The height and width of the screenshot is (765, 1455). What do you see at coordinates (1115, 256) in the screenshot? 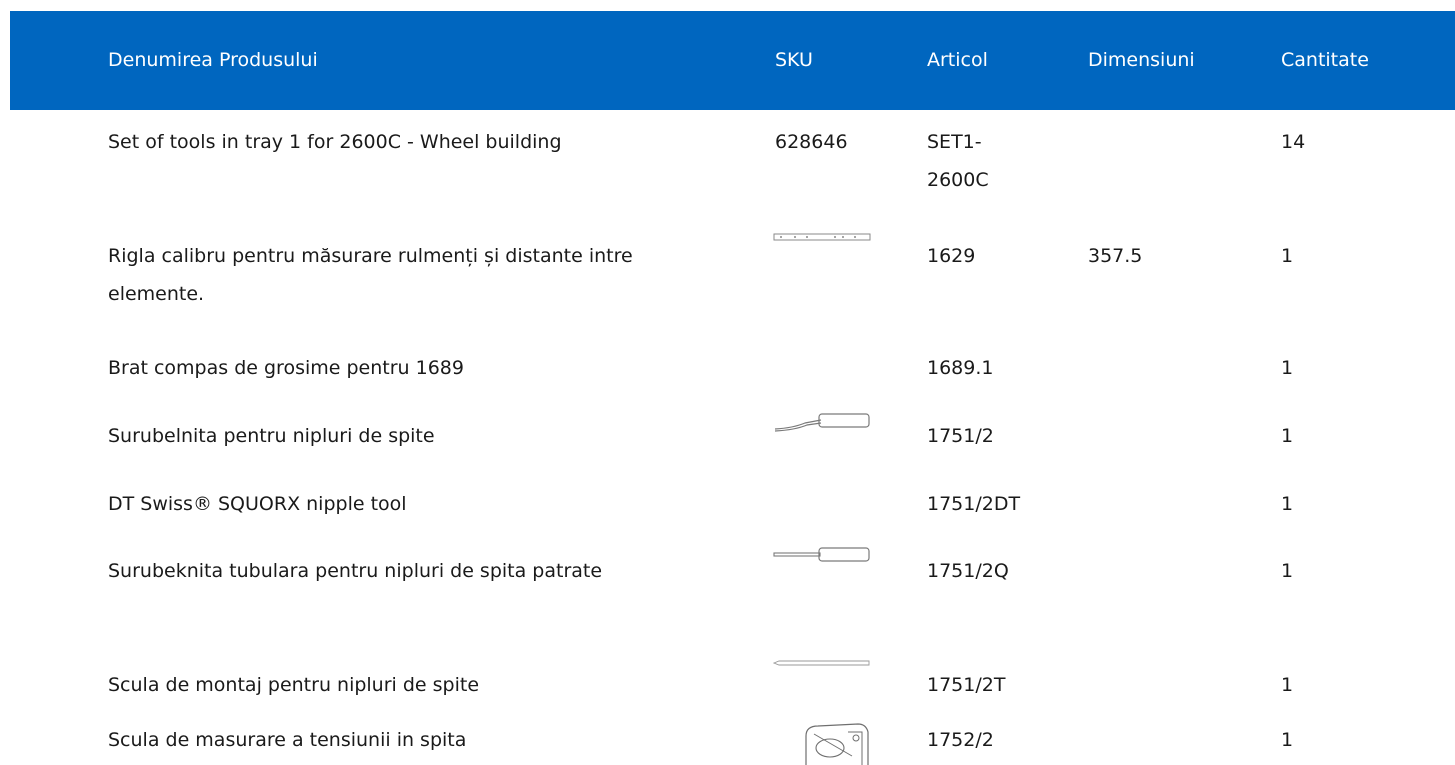
I see `product-dimensions: 357.5` at bounding box center [1115, 256].